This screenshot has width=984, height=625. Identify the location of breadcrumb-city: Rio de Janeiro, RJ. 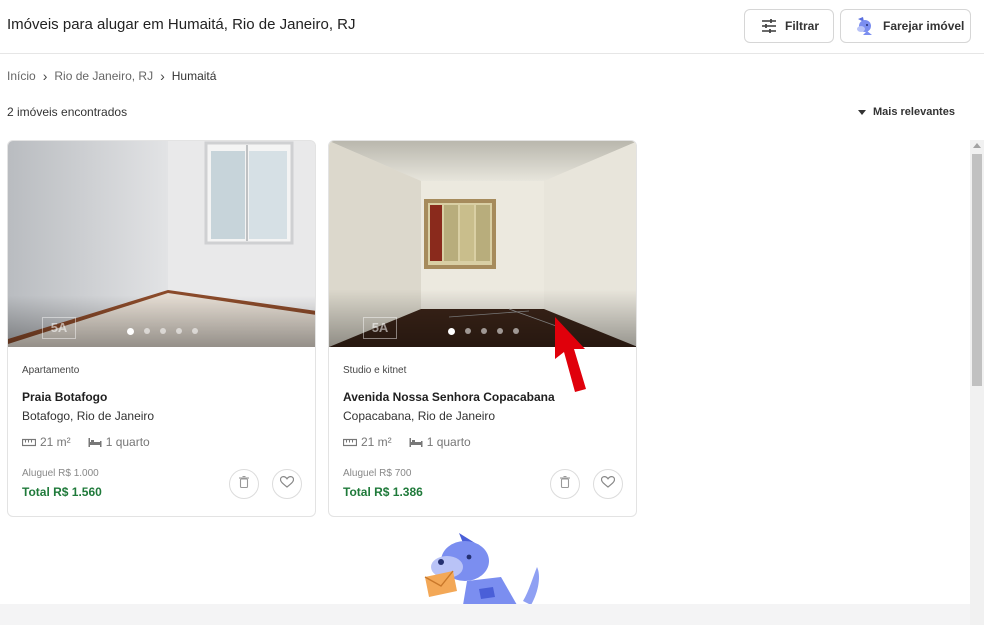
(103, 76).